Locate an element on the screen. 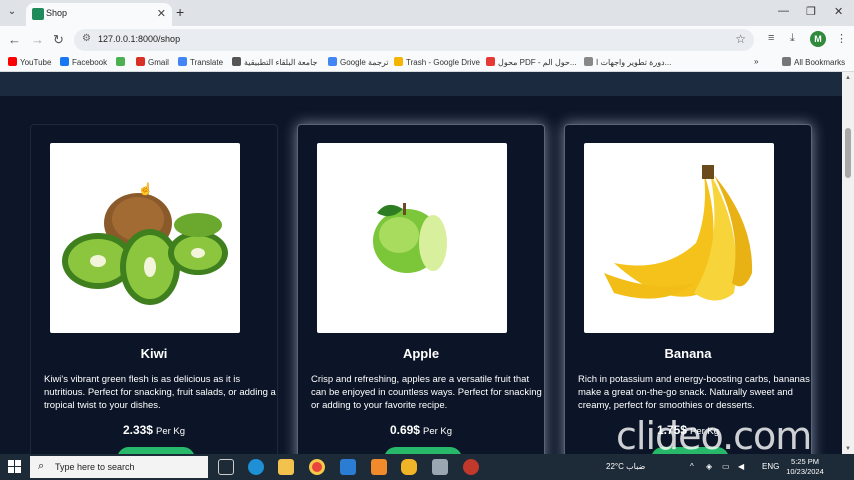 The image size is (854, 480). recorder-icon is located at coordinates (471, 467).